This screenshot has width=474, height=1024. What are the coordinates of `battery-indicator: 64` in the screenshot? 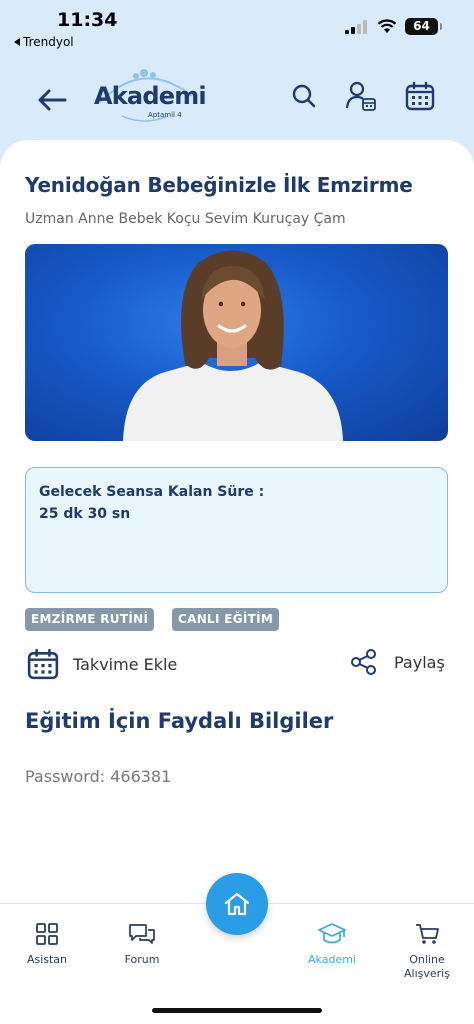 It's located at (423, 26).